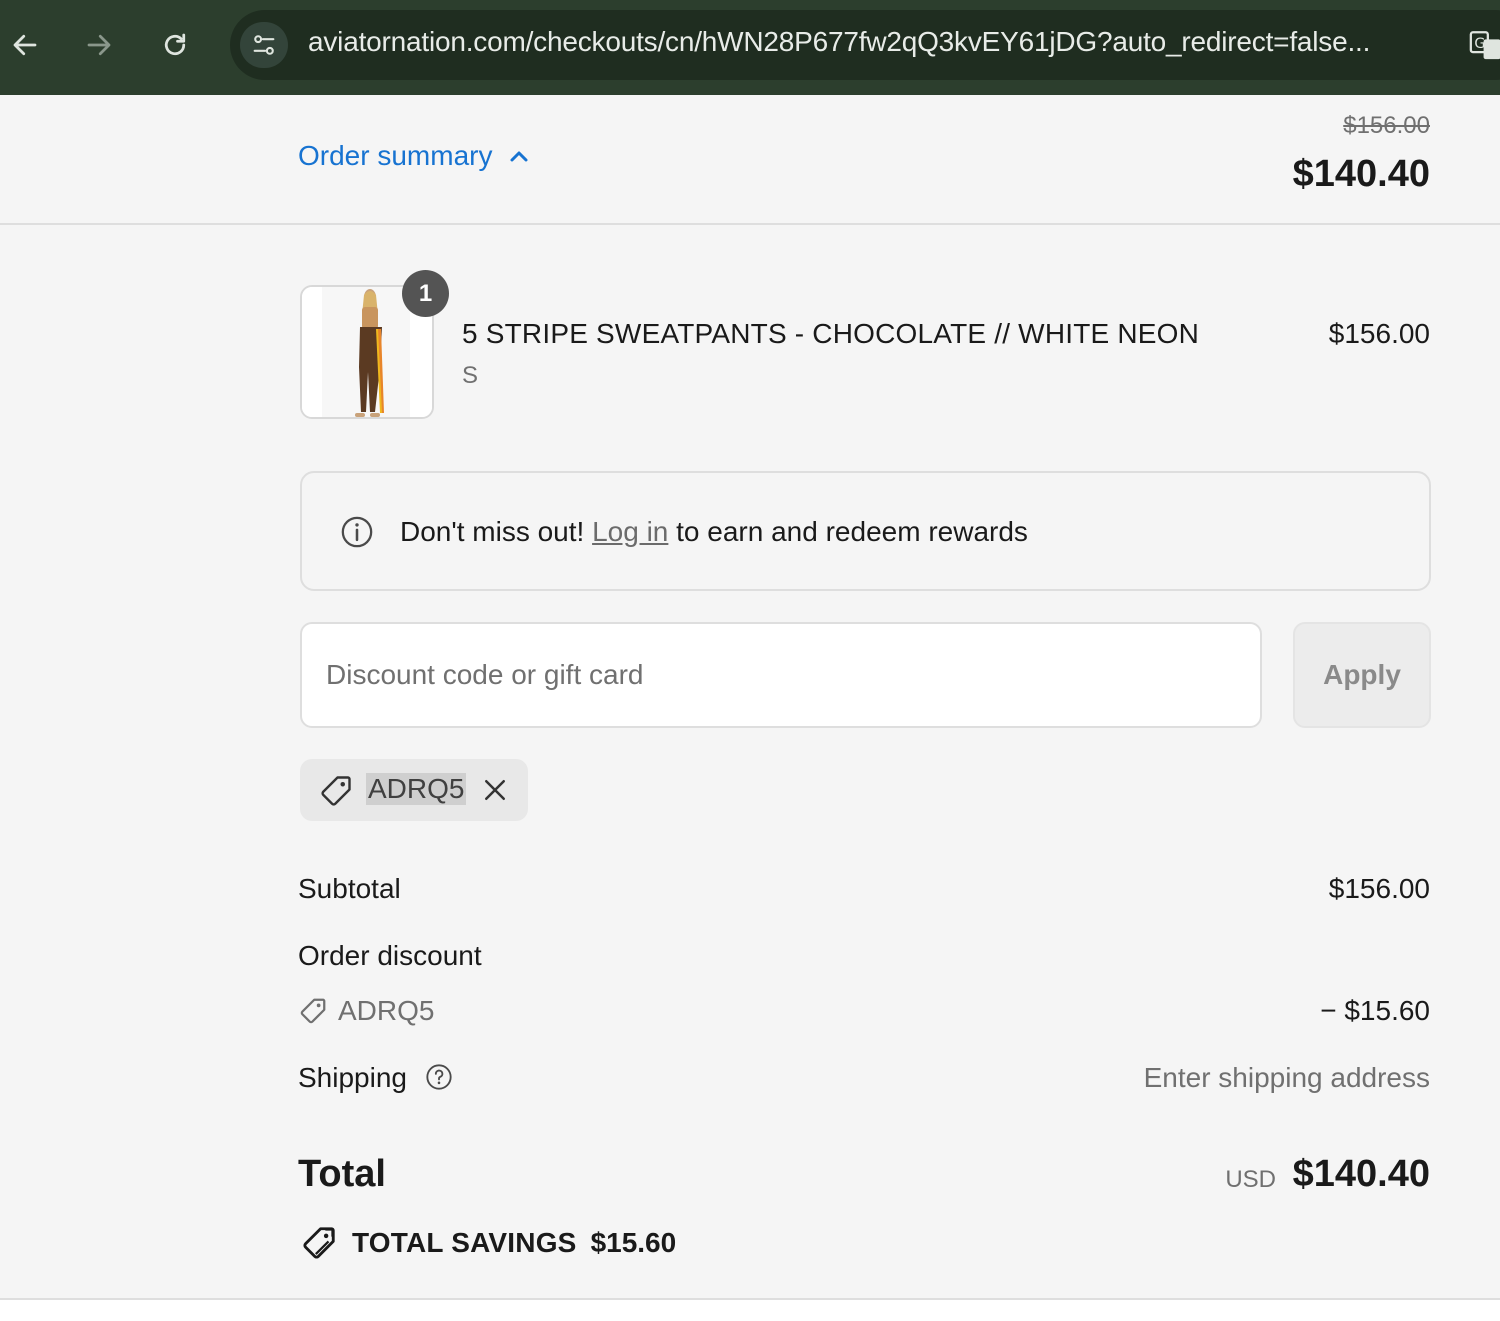  I want to click on savings-tag-icon, so click(319, 1243).